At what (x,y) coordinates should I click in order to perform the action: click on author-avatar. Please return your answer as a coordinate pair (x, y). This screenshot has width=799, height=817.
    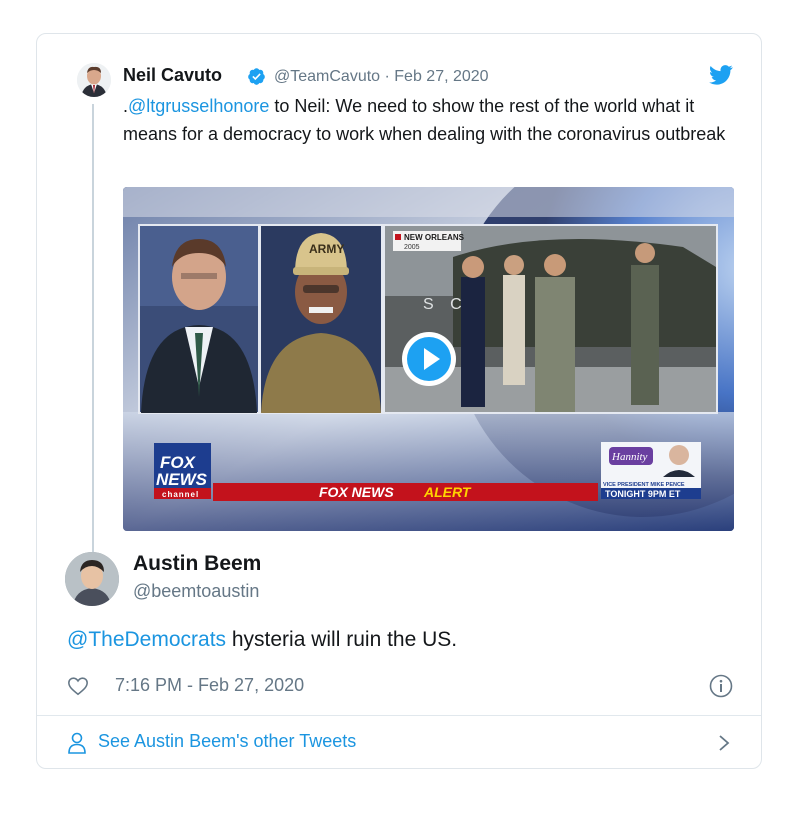
    Looking at the image, I should click on (92, 579).